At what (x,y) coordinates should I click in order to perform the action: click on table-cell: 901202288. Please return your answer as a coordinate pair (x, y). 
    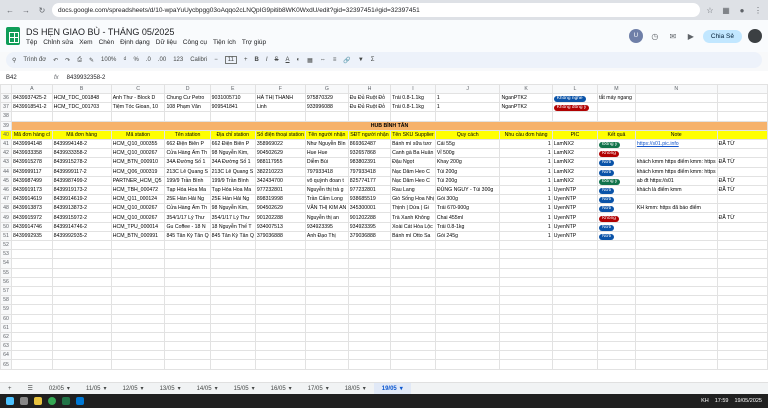
    Looking at the image, I should click on (280, 217).